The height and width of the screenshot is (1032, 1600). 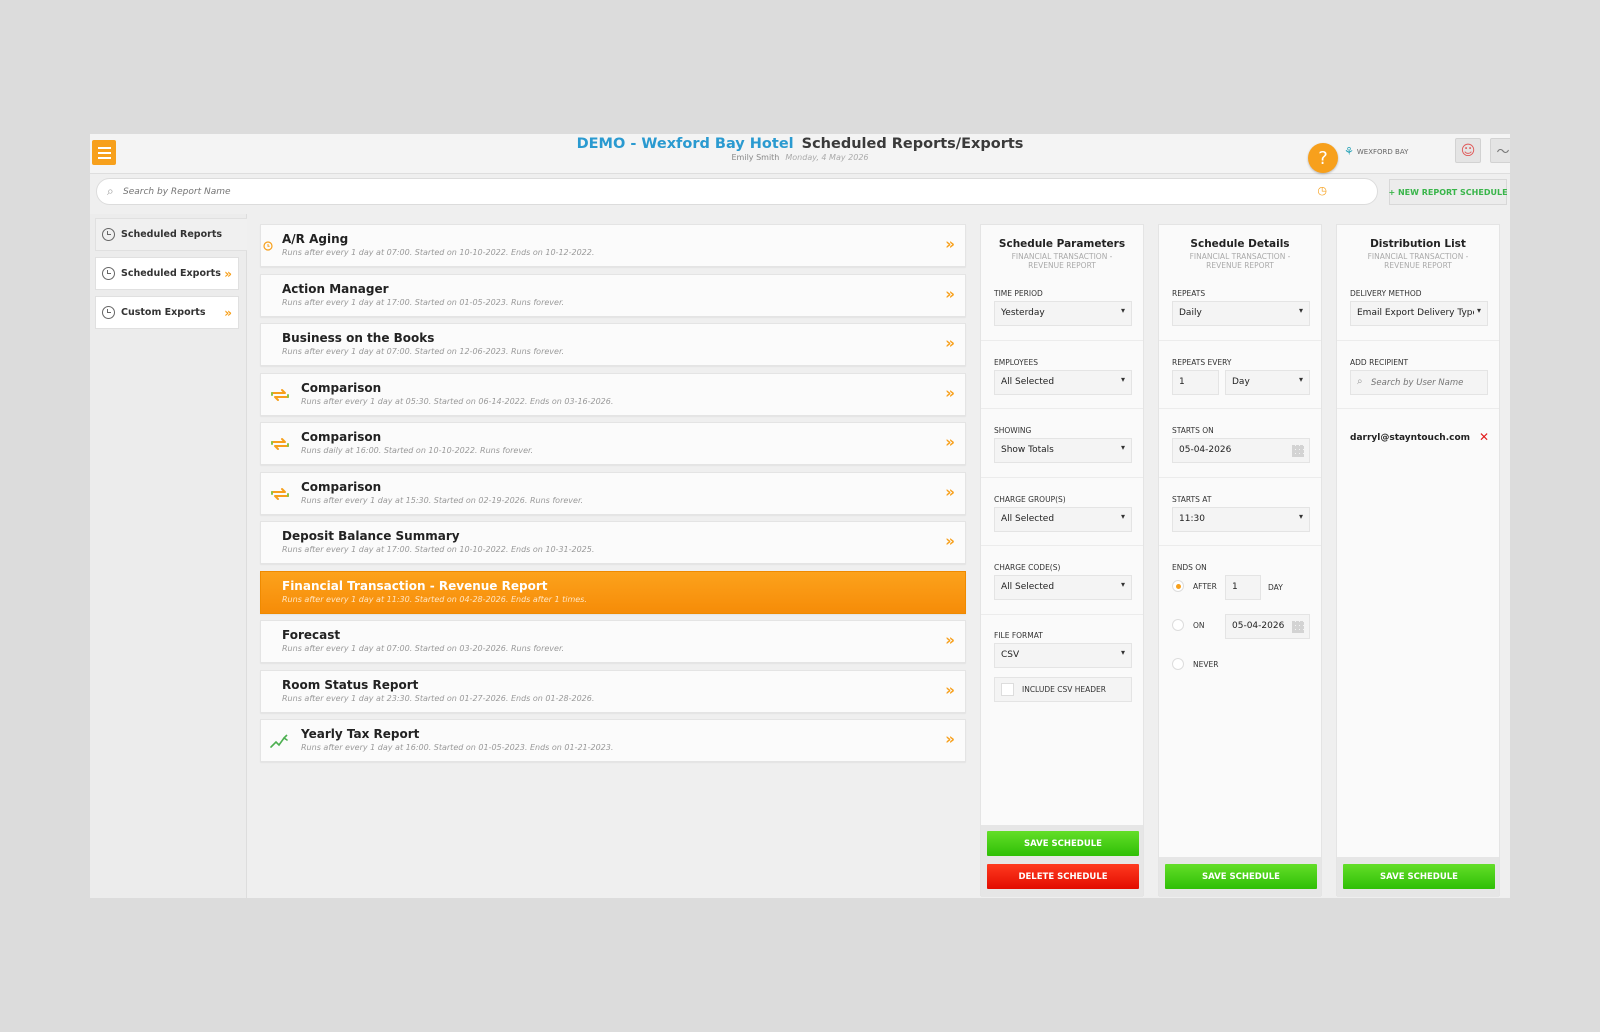 What do you see at coordinates (1195, 382) in the screenshot?
I see `repeats-every-input: 1` at bounding box center [1195, 382].